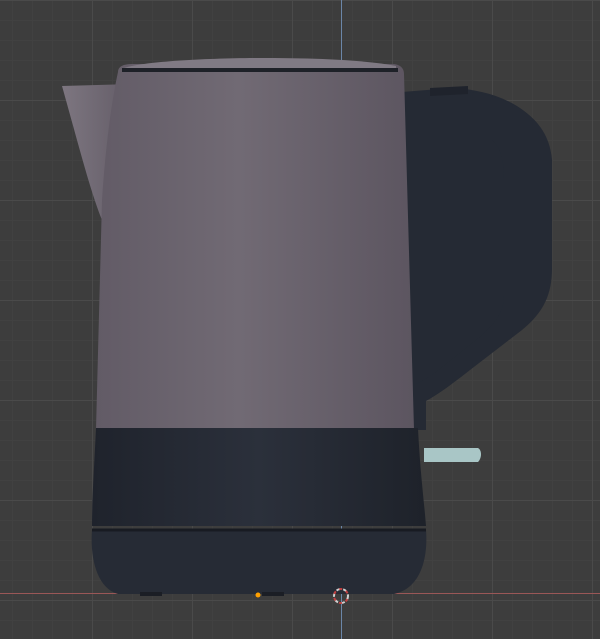 The image size is (600, 639). What do you see at coordinates (259, 477) in the screenshot?
I see `kettle-base-band` at bounding box center [259, 477].